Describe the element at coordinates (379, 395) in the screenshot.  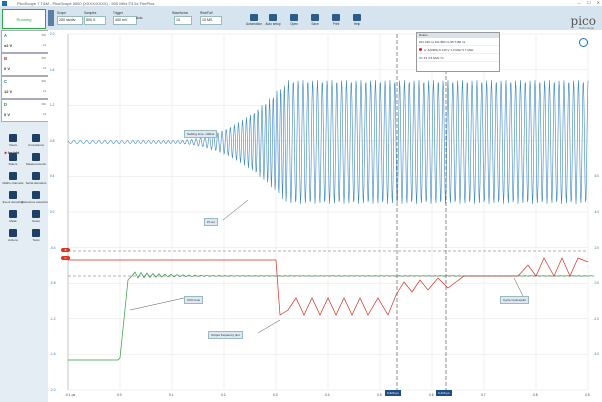
I see `x-tick: 0.5` at that location.